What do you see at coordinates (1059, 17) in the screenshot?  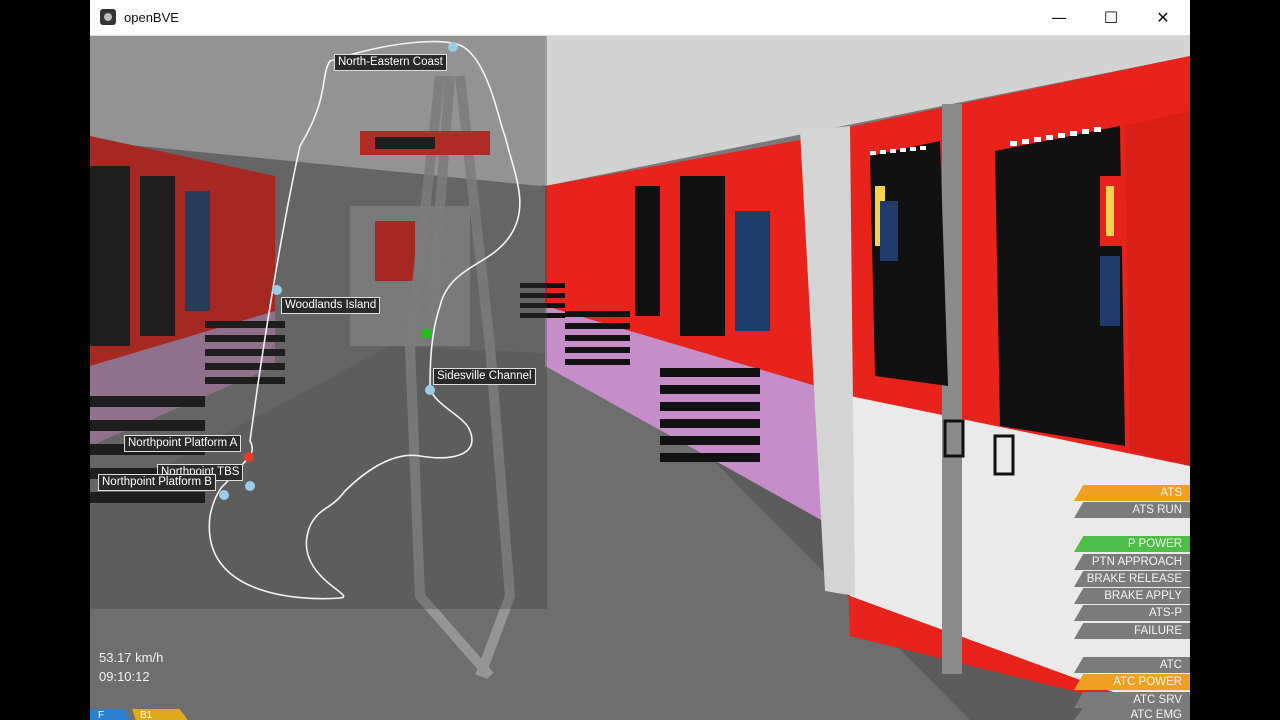 I see `minimize-button: —` at bounding box center [1059, 17].